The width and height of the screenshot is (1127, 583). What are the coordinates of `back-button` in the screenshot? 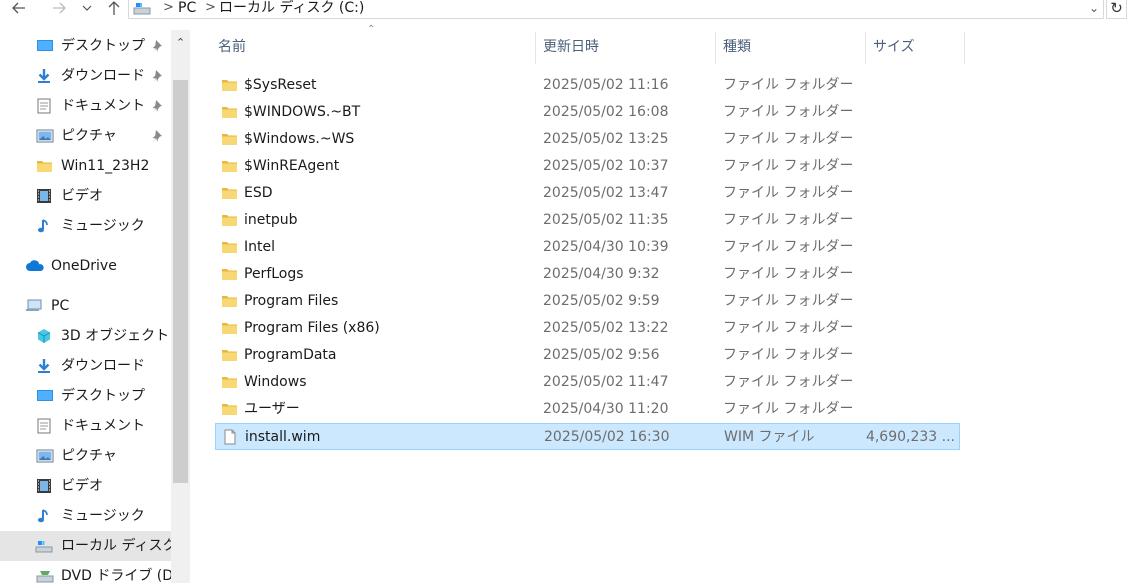 It's located at (19, 10).